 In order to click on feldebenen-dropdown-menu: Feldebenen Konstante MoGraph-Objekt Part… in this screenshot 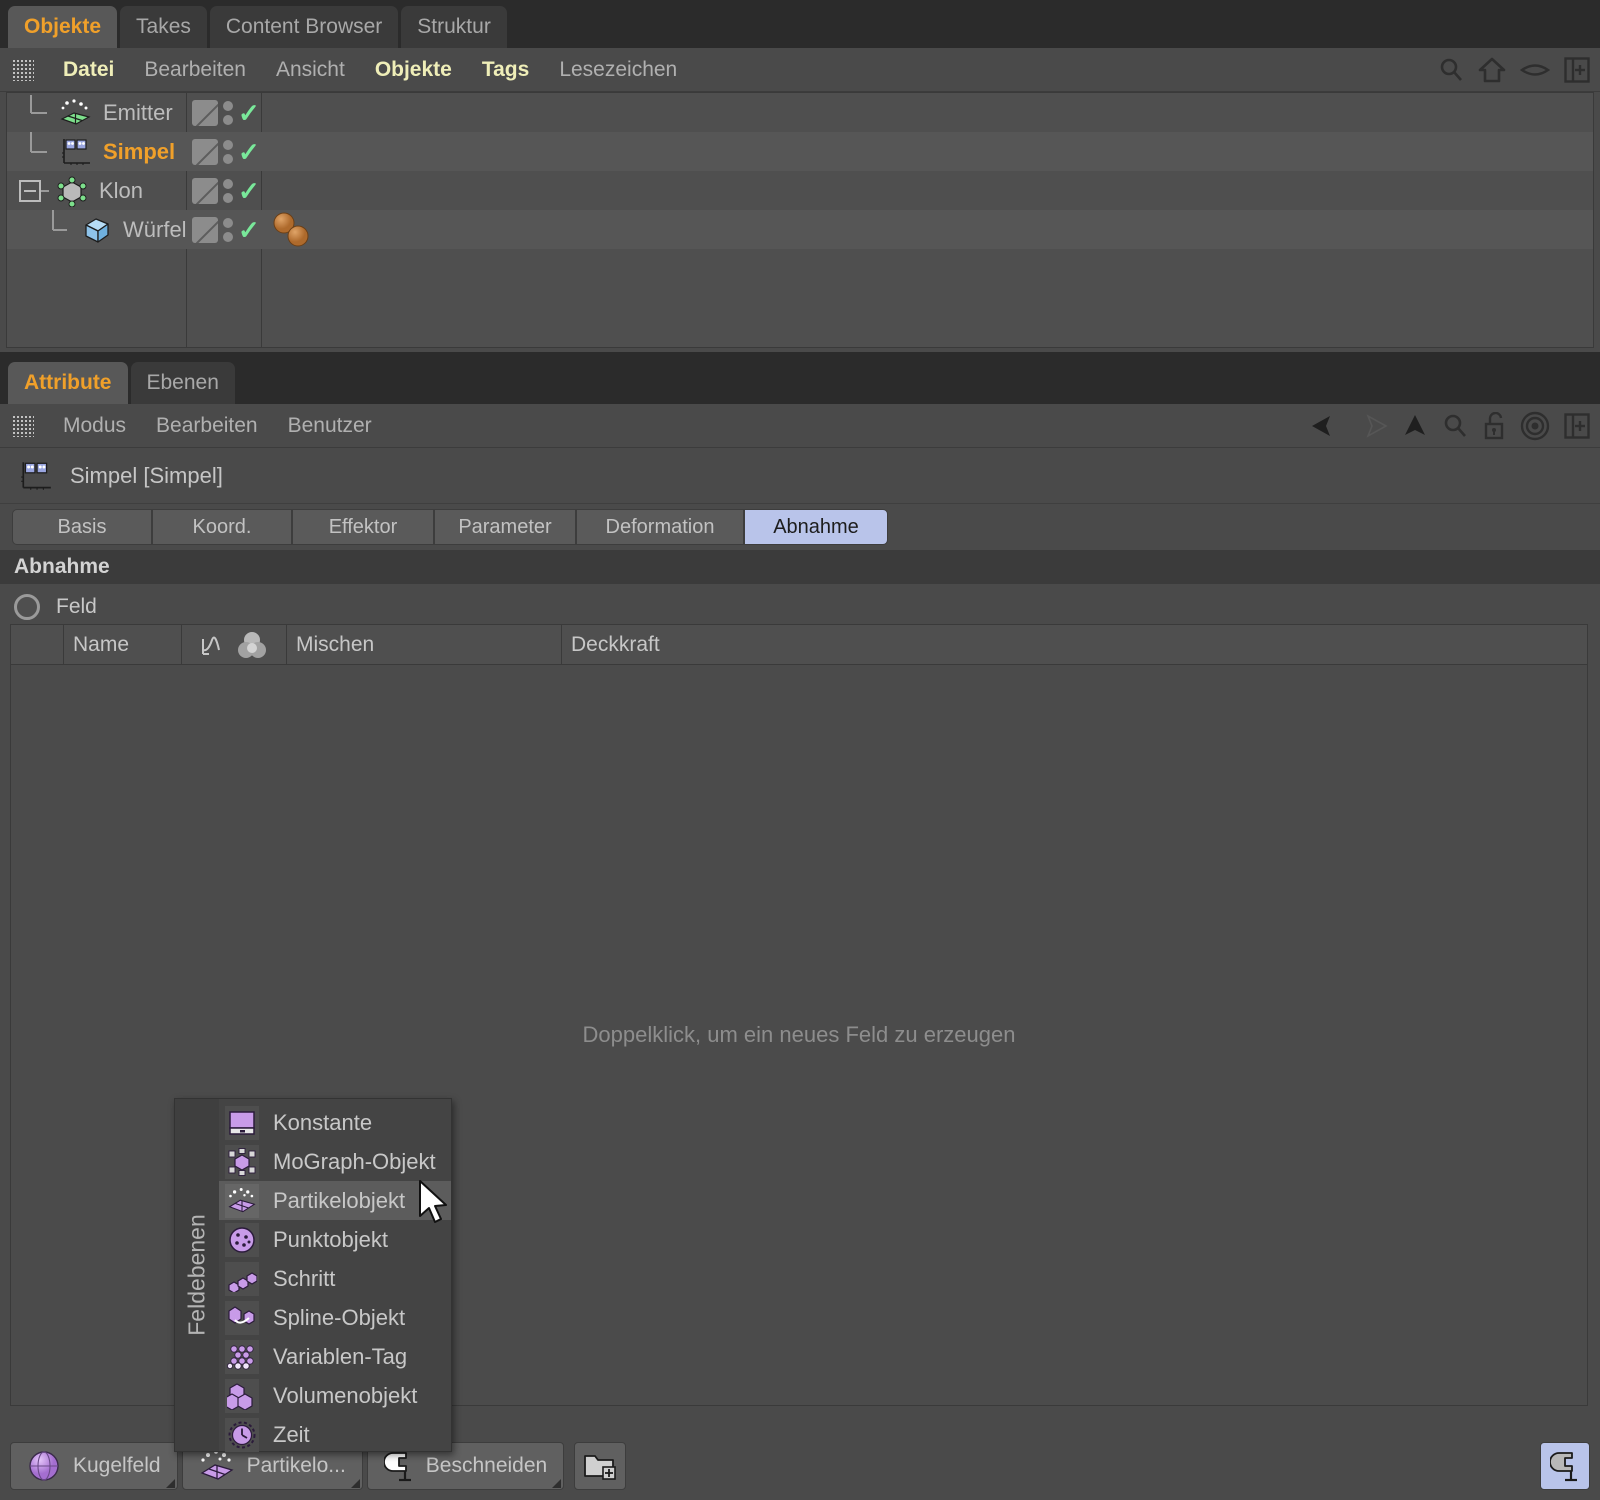, I will do `click(313, 1275)`.